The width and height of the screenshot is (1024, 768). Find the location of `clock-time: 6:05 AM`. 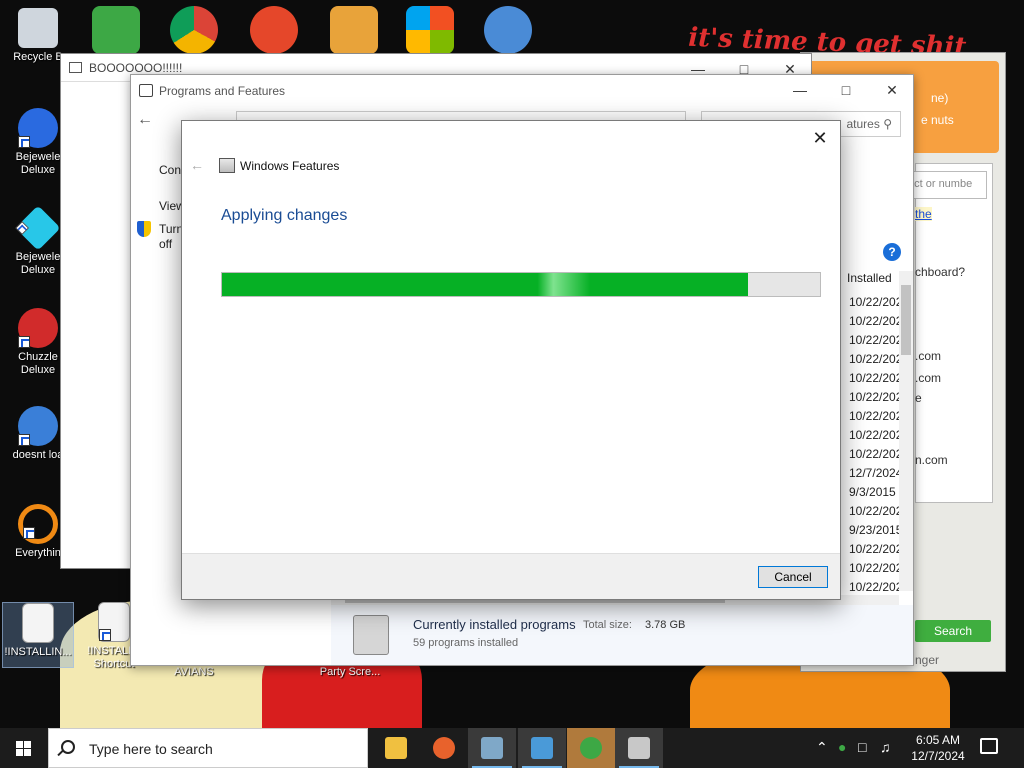

clock-time: 6:05 AM is located at coordinates (938, 740).